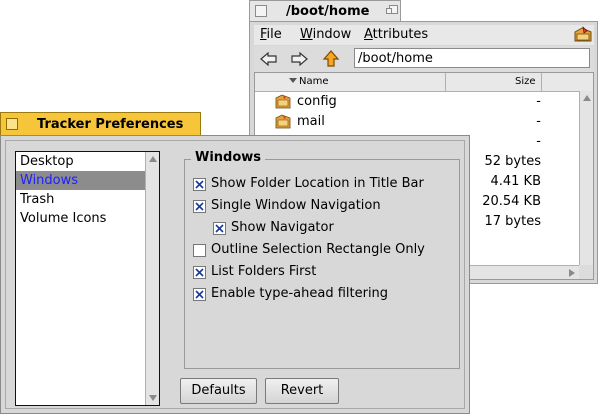 This screenshot has height=414, width=598. What do you see at coordinates (317, 101) in the screenshot?
I see `file-name: config` at bounding box center [317, 101].